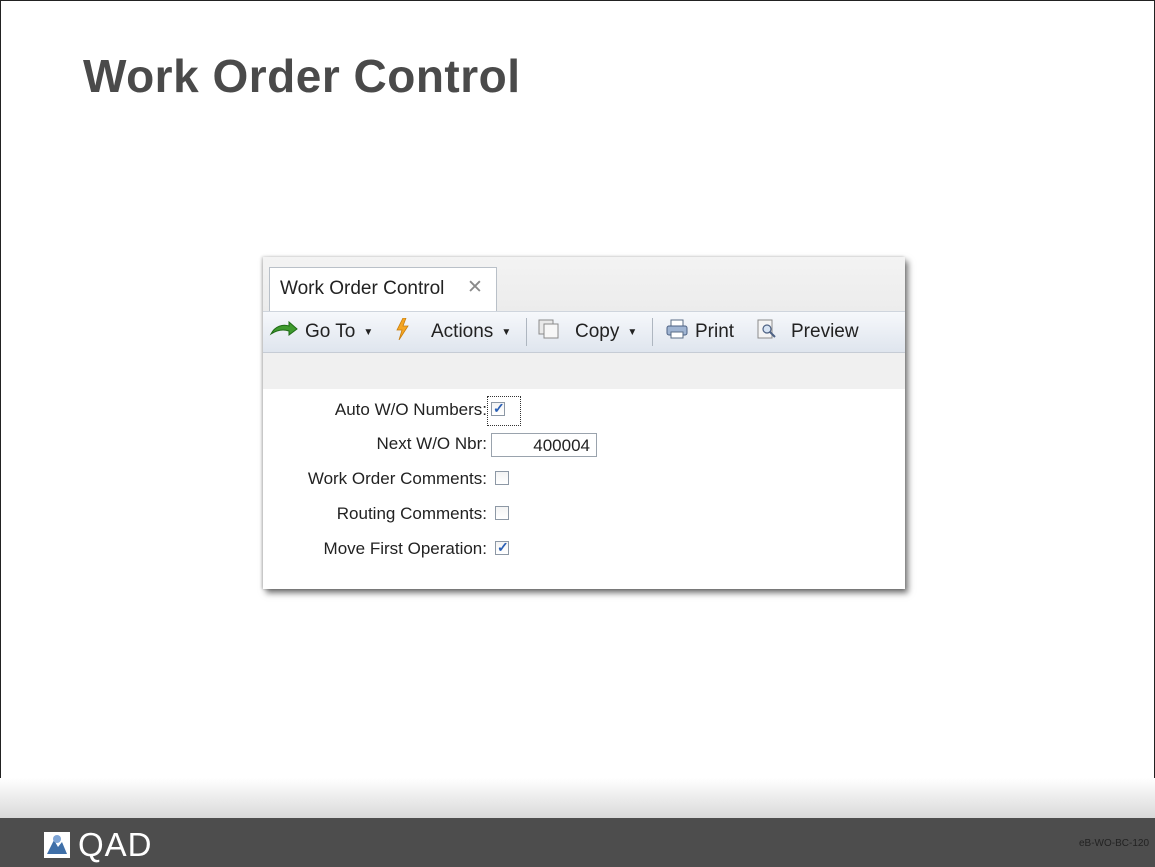 The image size is (1155, 867). I want to click on move-first-checkbox: ✓, so click(502, 547).